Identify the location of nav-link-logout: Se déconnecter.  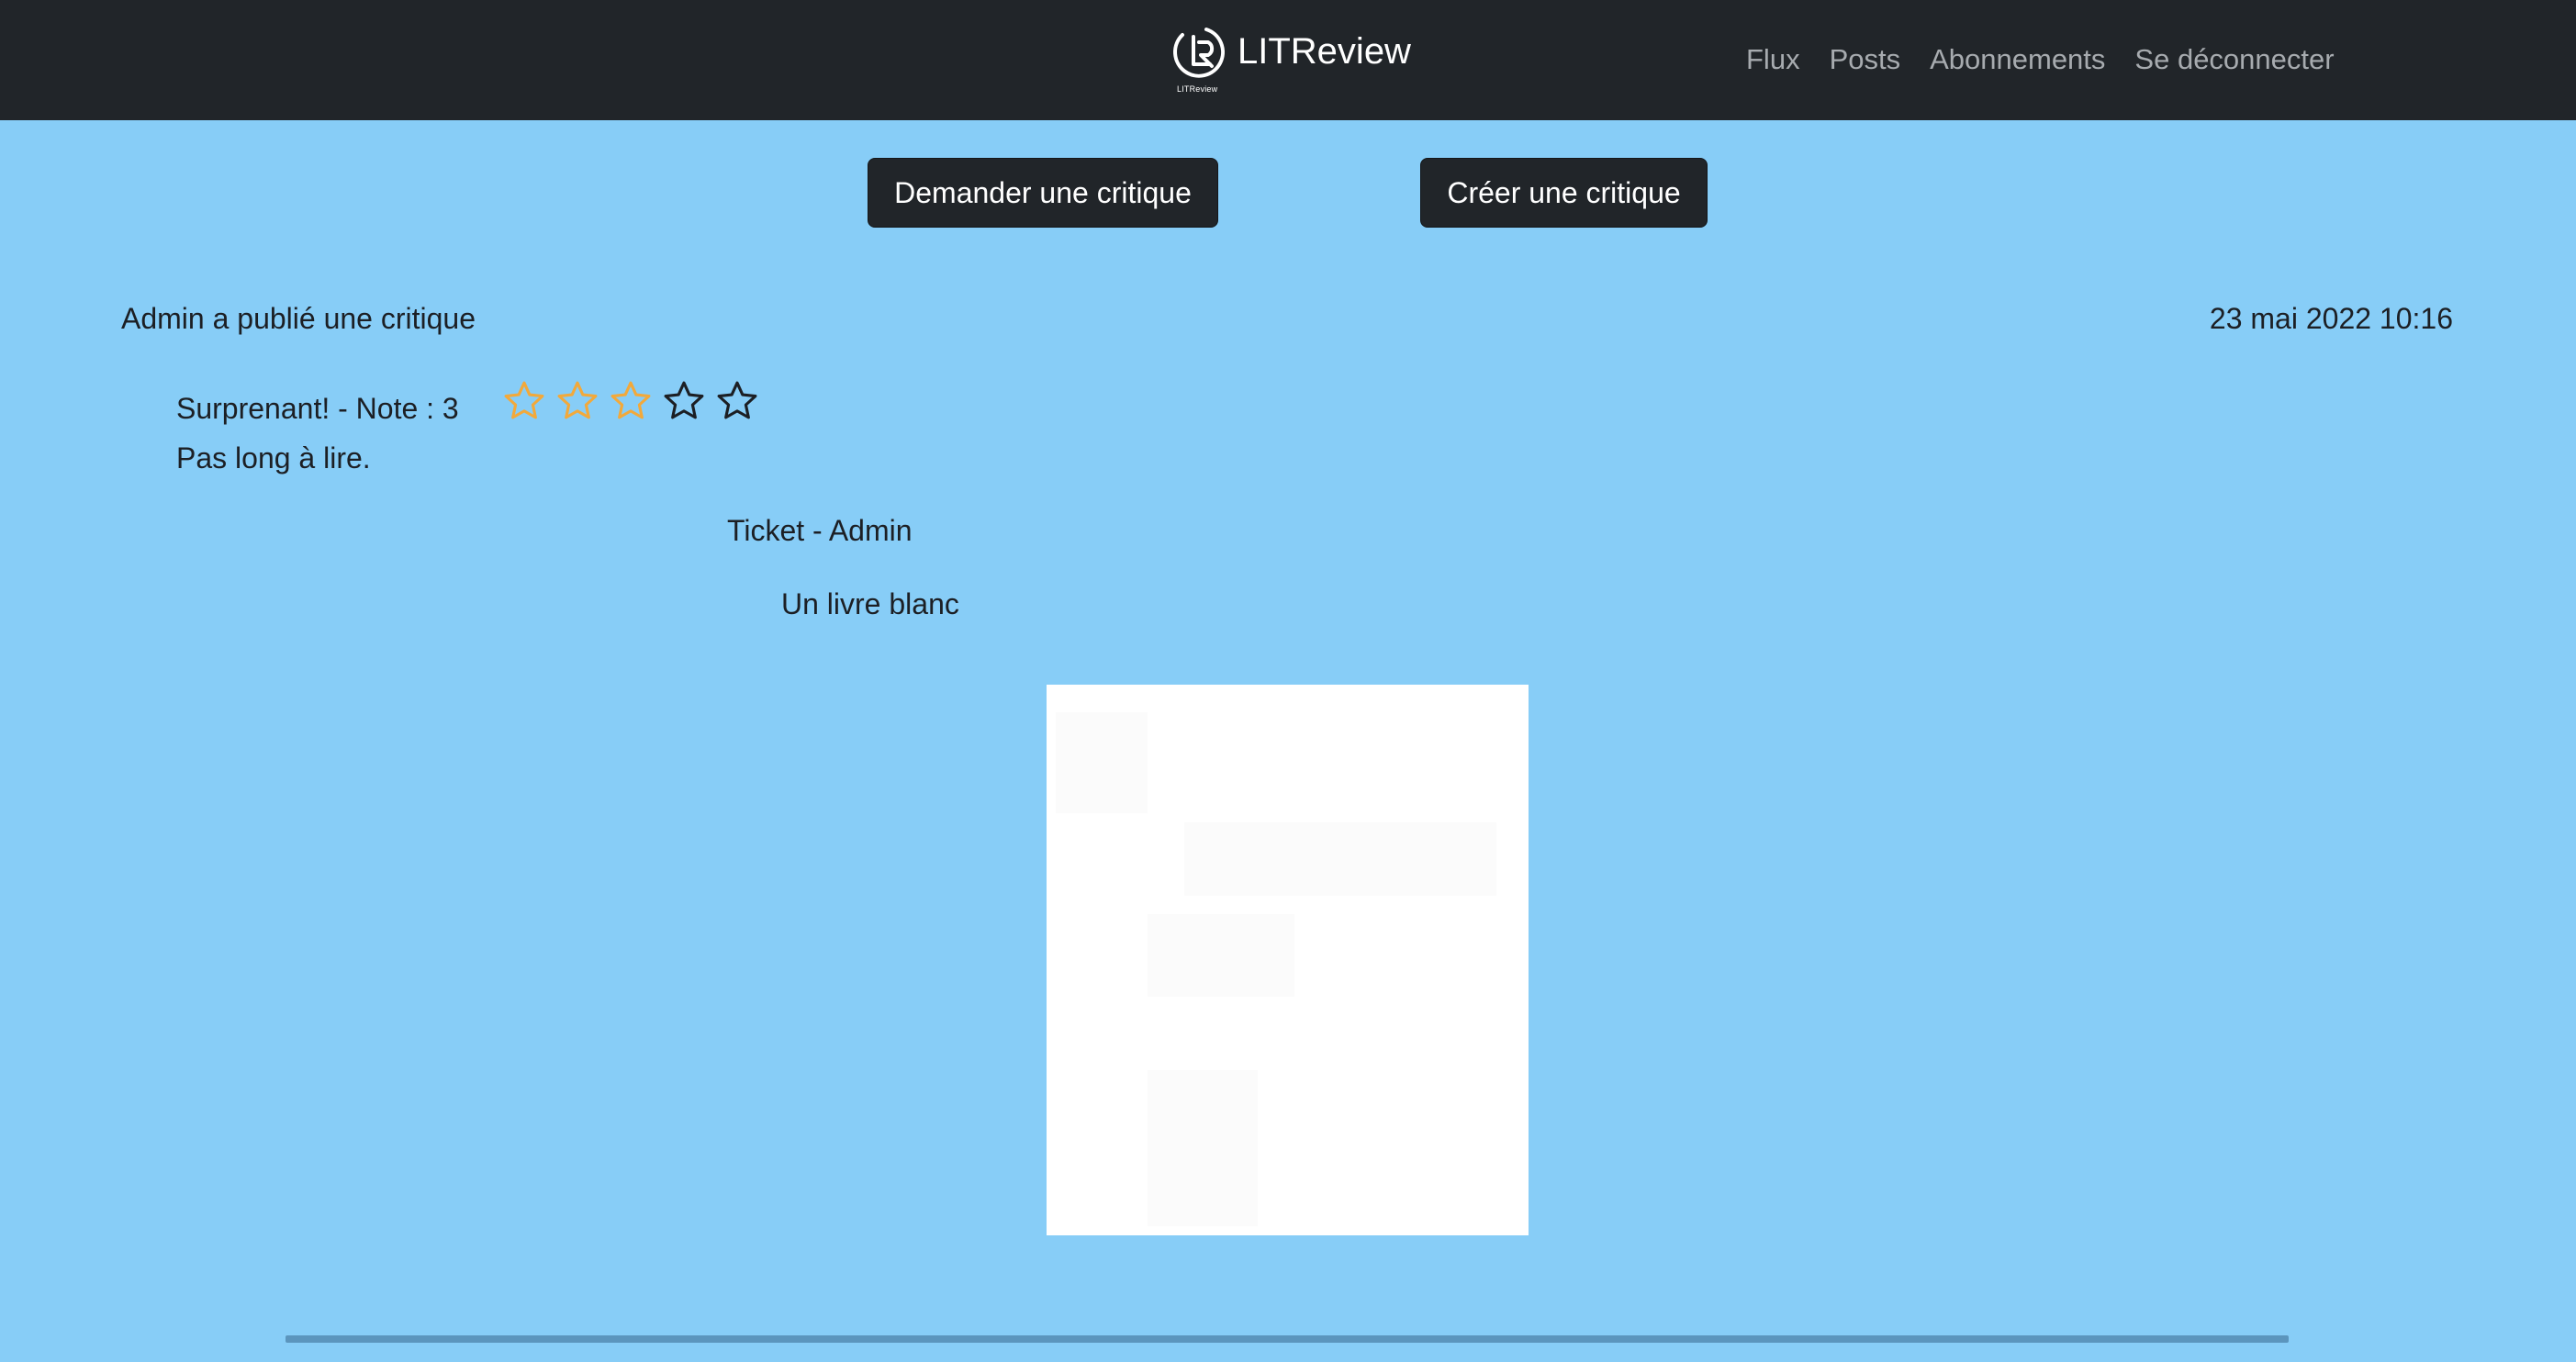
(2234, 59).